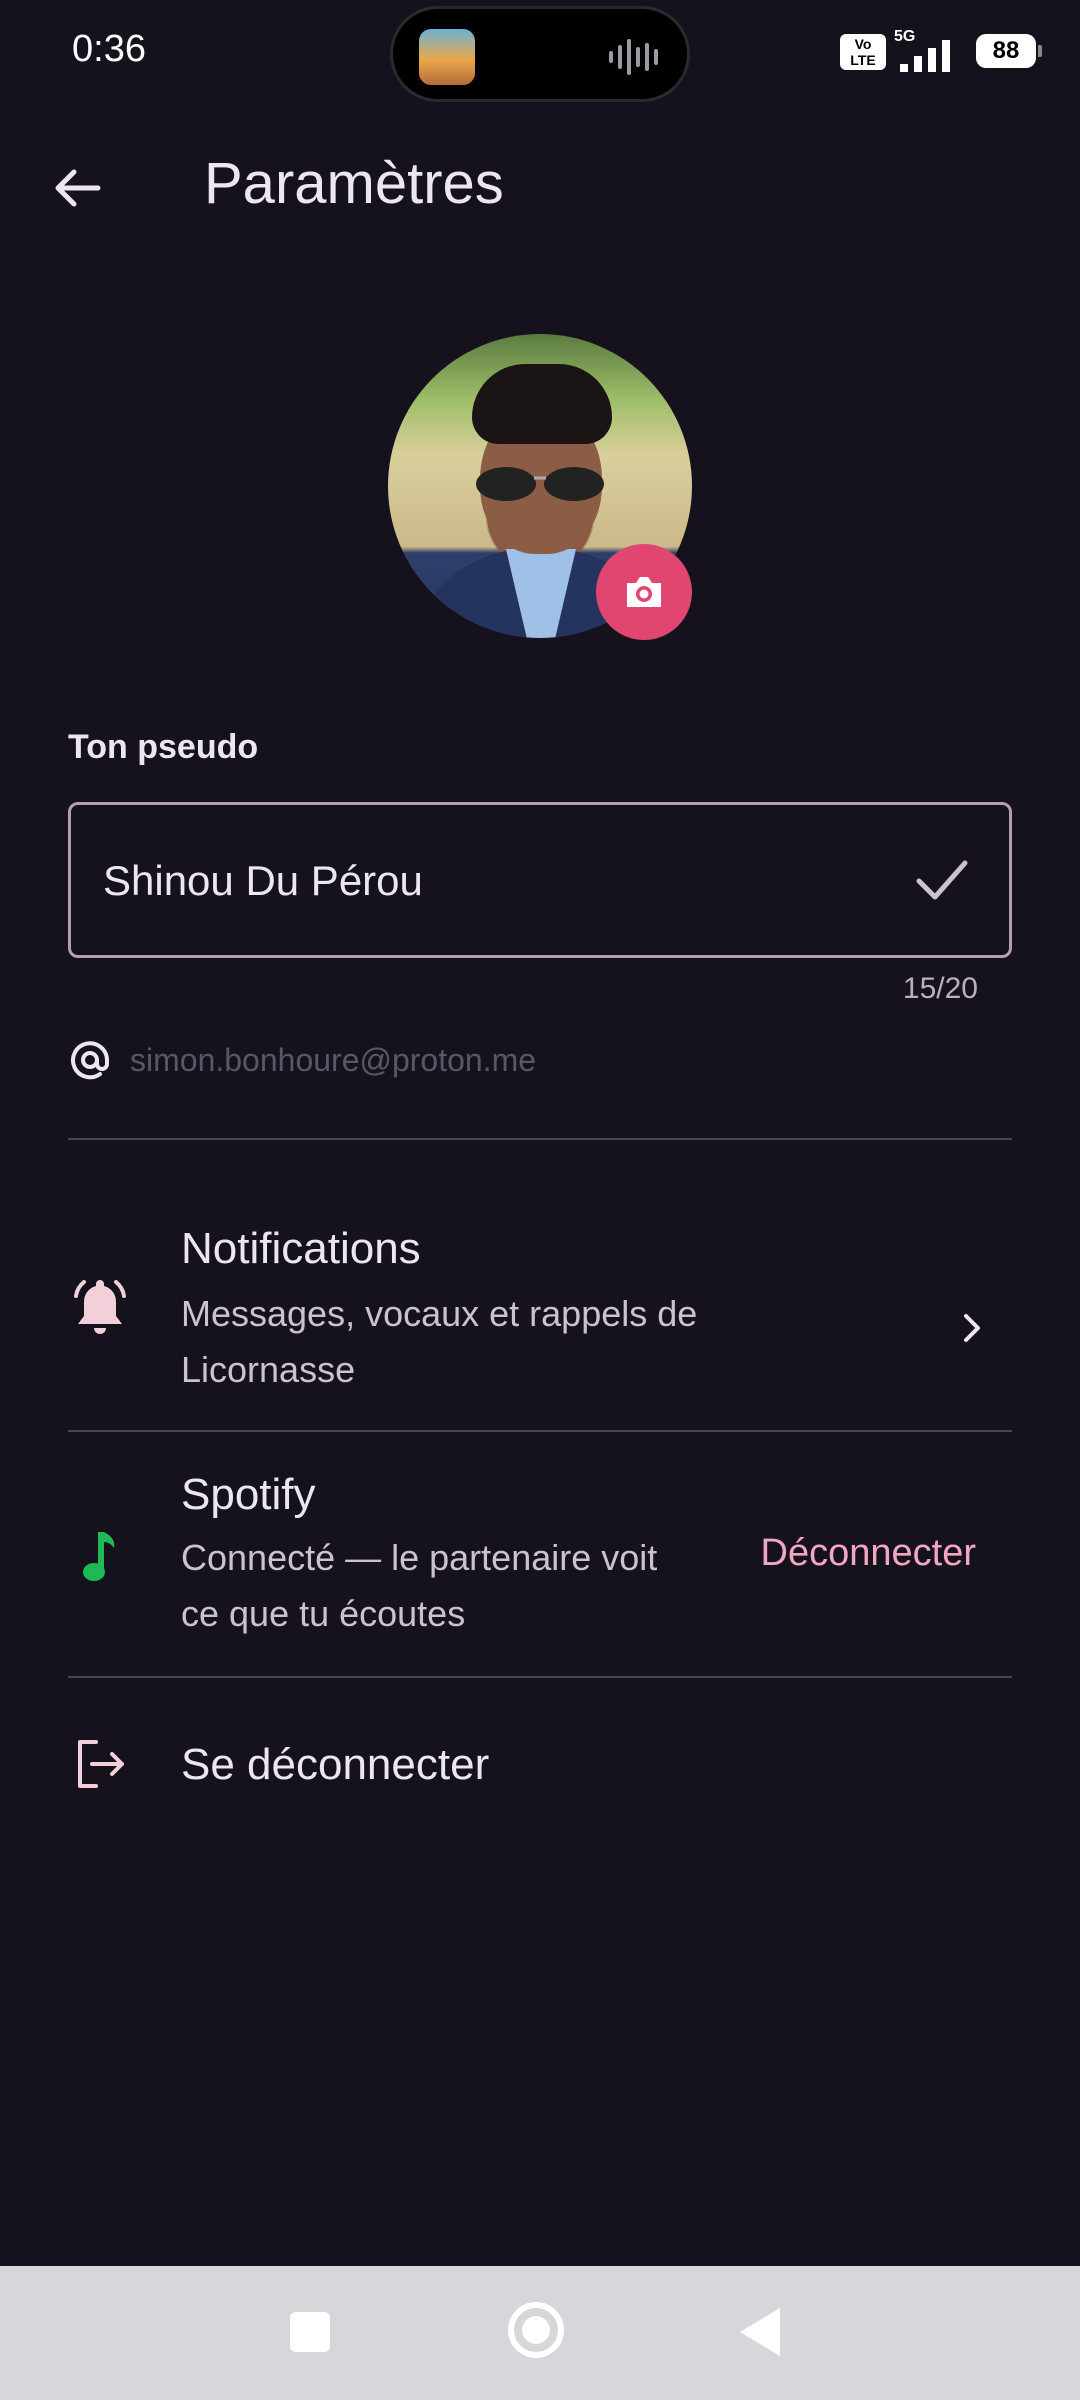 The image size is (1080, 2400). What do you see at coordinates (310, 2332) in the screenshot?
I see `recents-button` at bounding box center [310, 2332].